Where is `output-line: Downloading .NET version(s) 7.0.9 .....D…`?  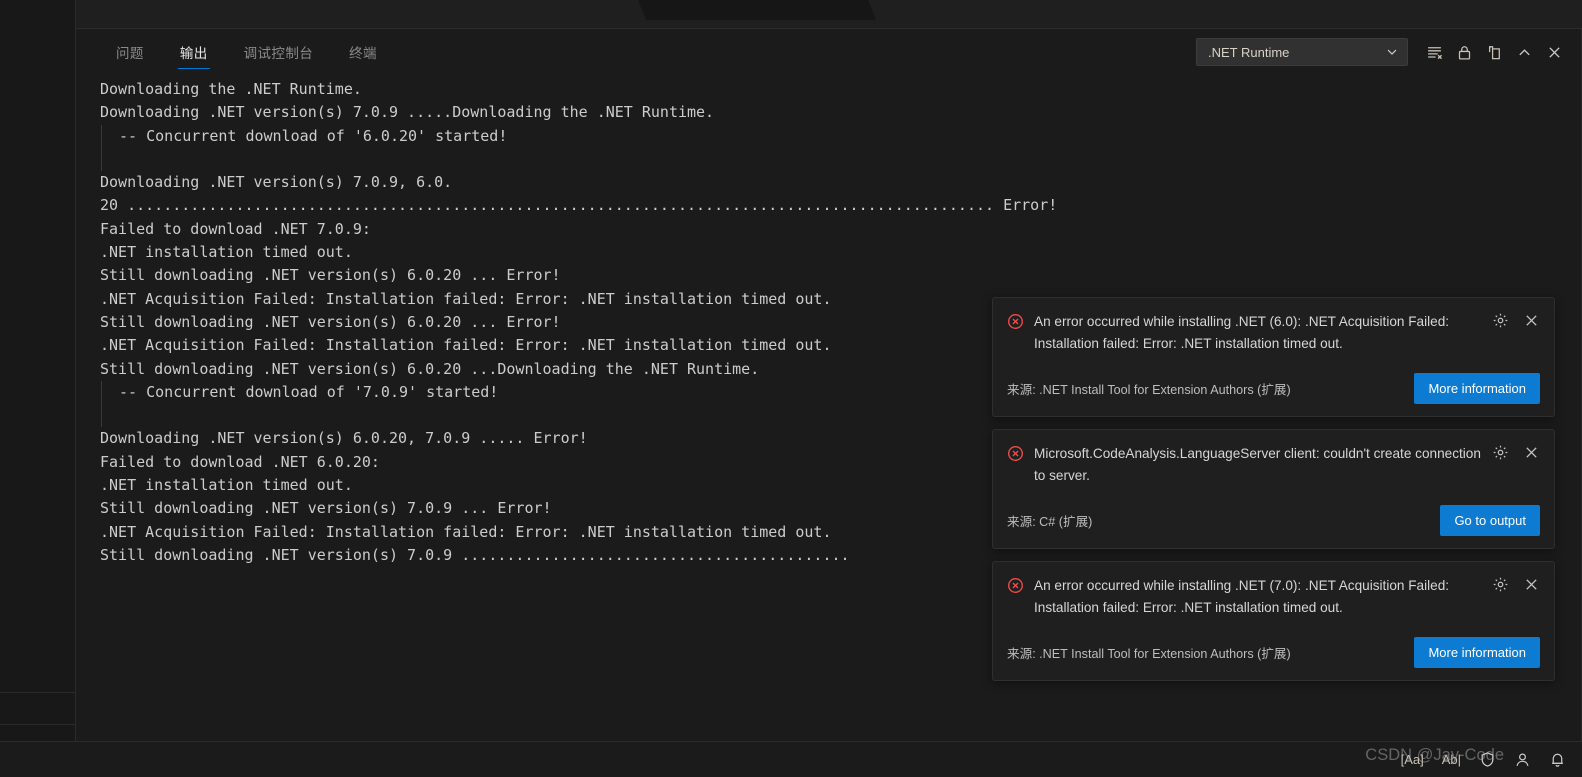 output-line: Downloading .NET version(s) 7.0.9 .....D… is located at coordinates (407, 112).